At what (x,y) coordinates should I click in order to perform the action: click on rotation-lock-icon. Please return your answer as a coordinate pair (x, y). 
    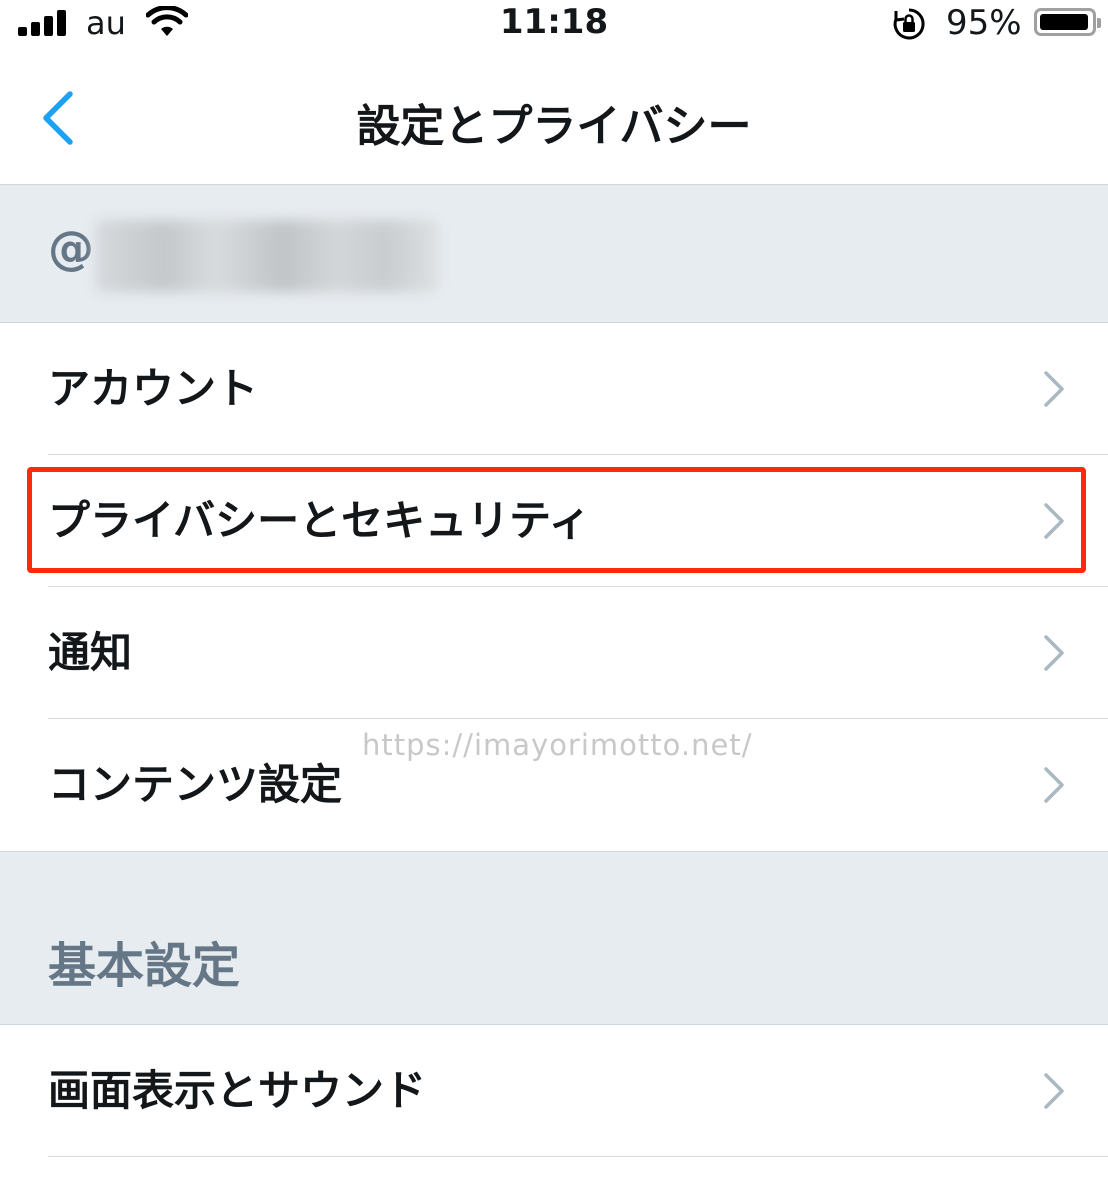
    Looking at the image, I should click on (909, 24).